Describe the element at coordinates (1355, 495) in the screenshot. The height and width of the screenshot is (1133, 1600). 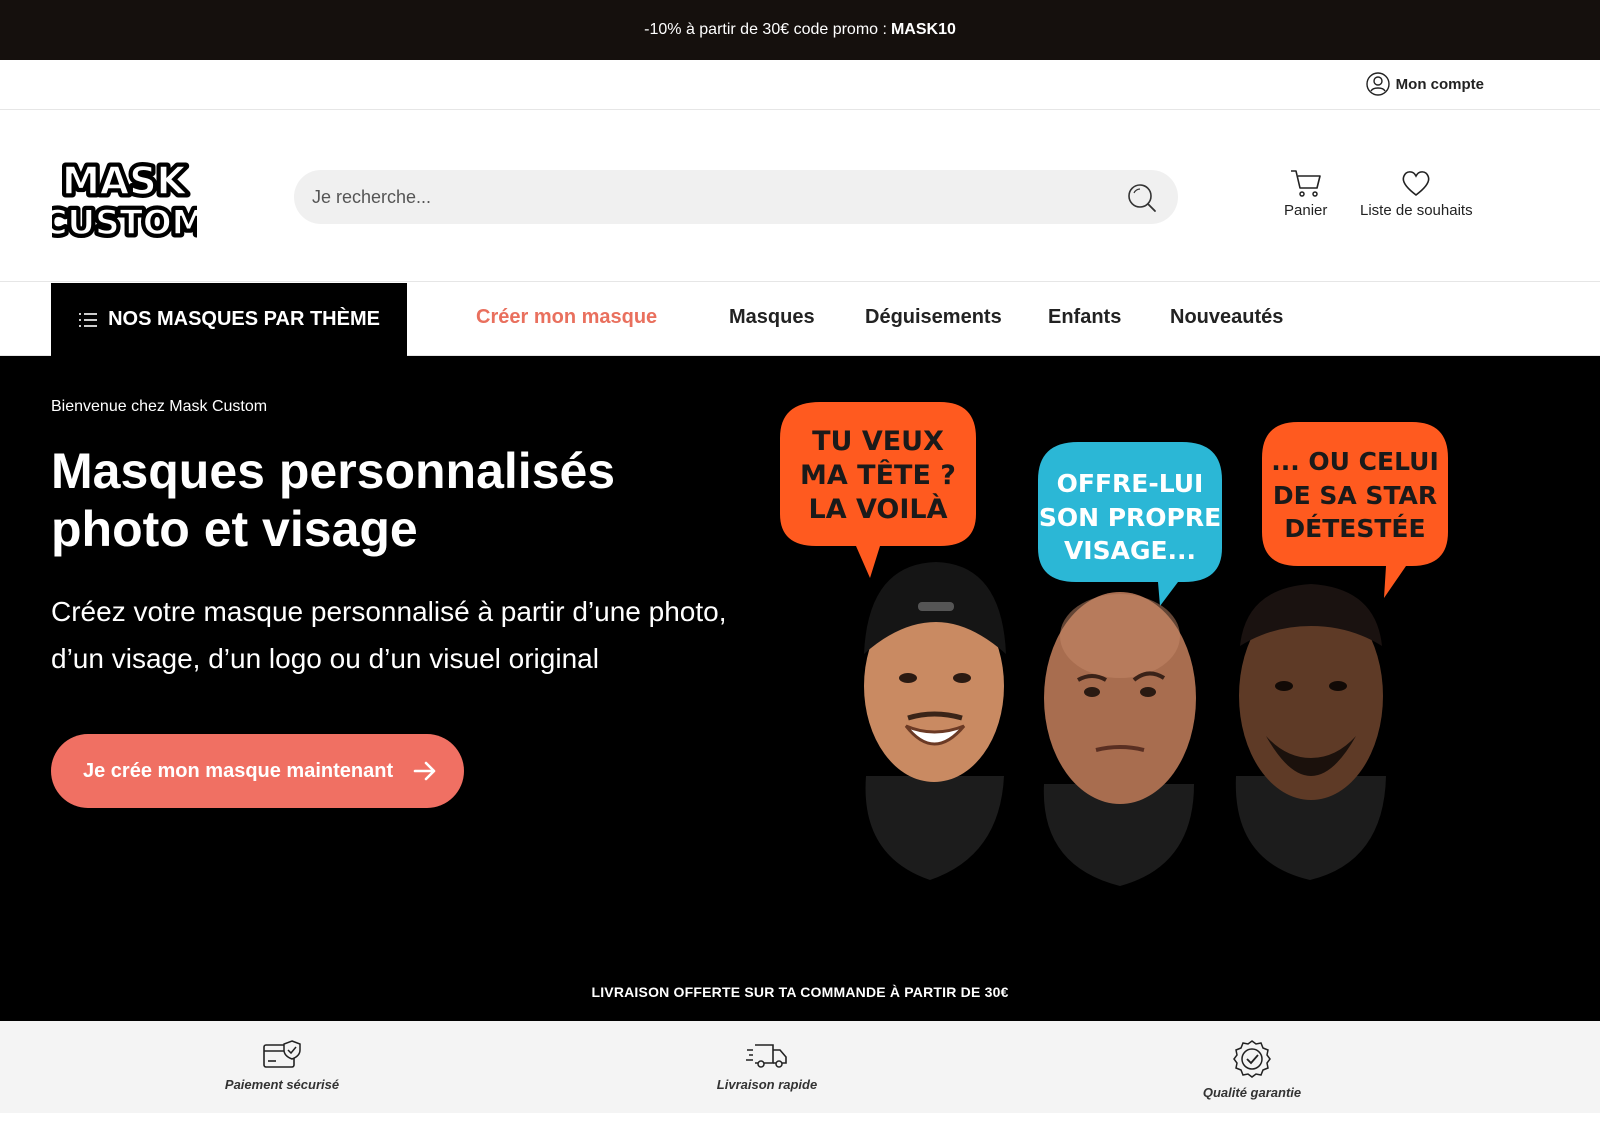
I see `bubble-3-text: ... OU CELUI DE SA STAR DÉTESTÉE` at that location.